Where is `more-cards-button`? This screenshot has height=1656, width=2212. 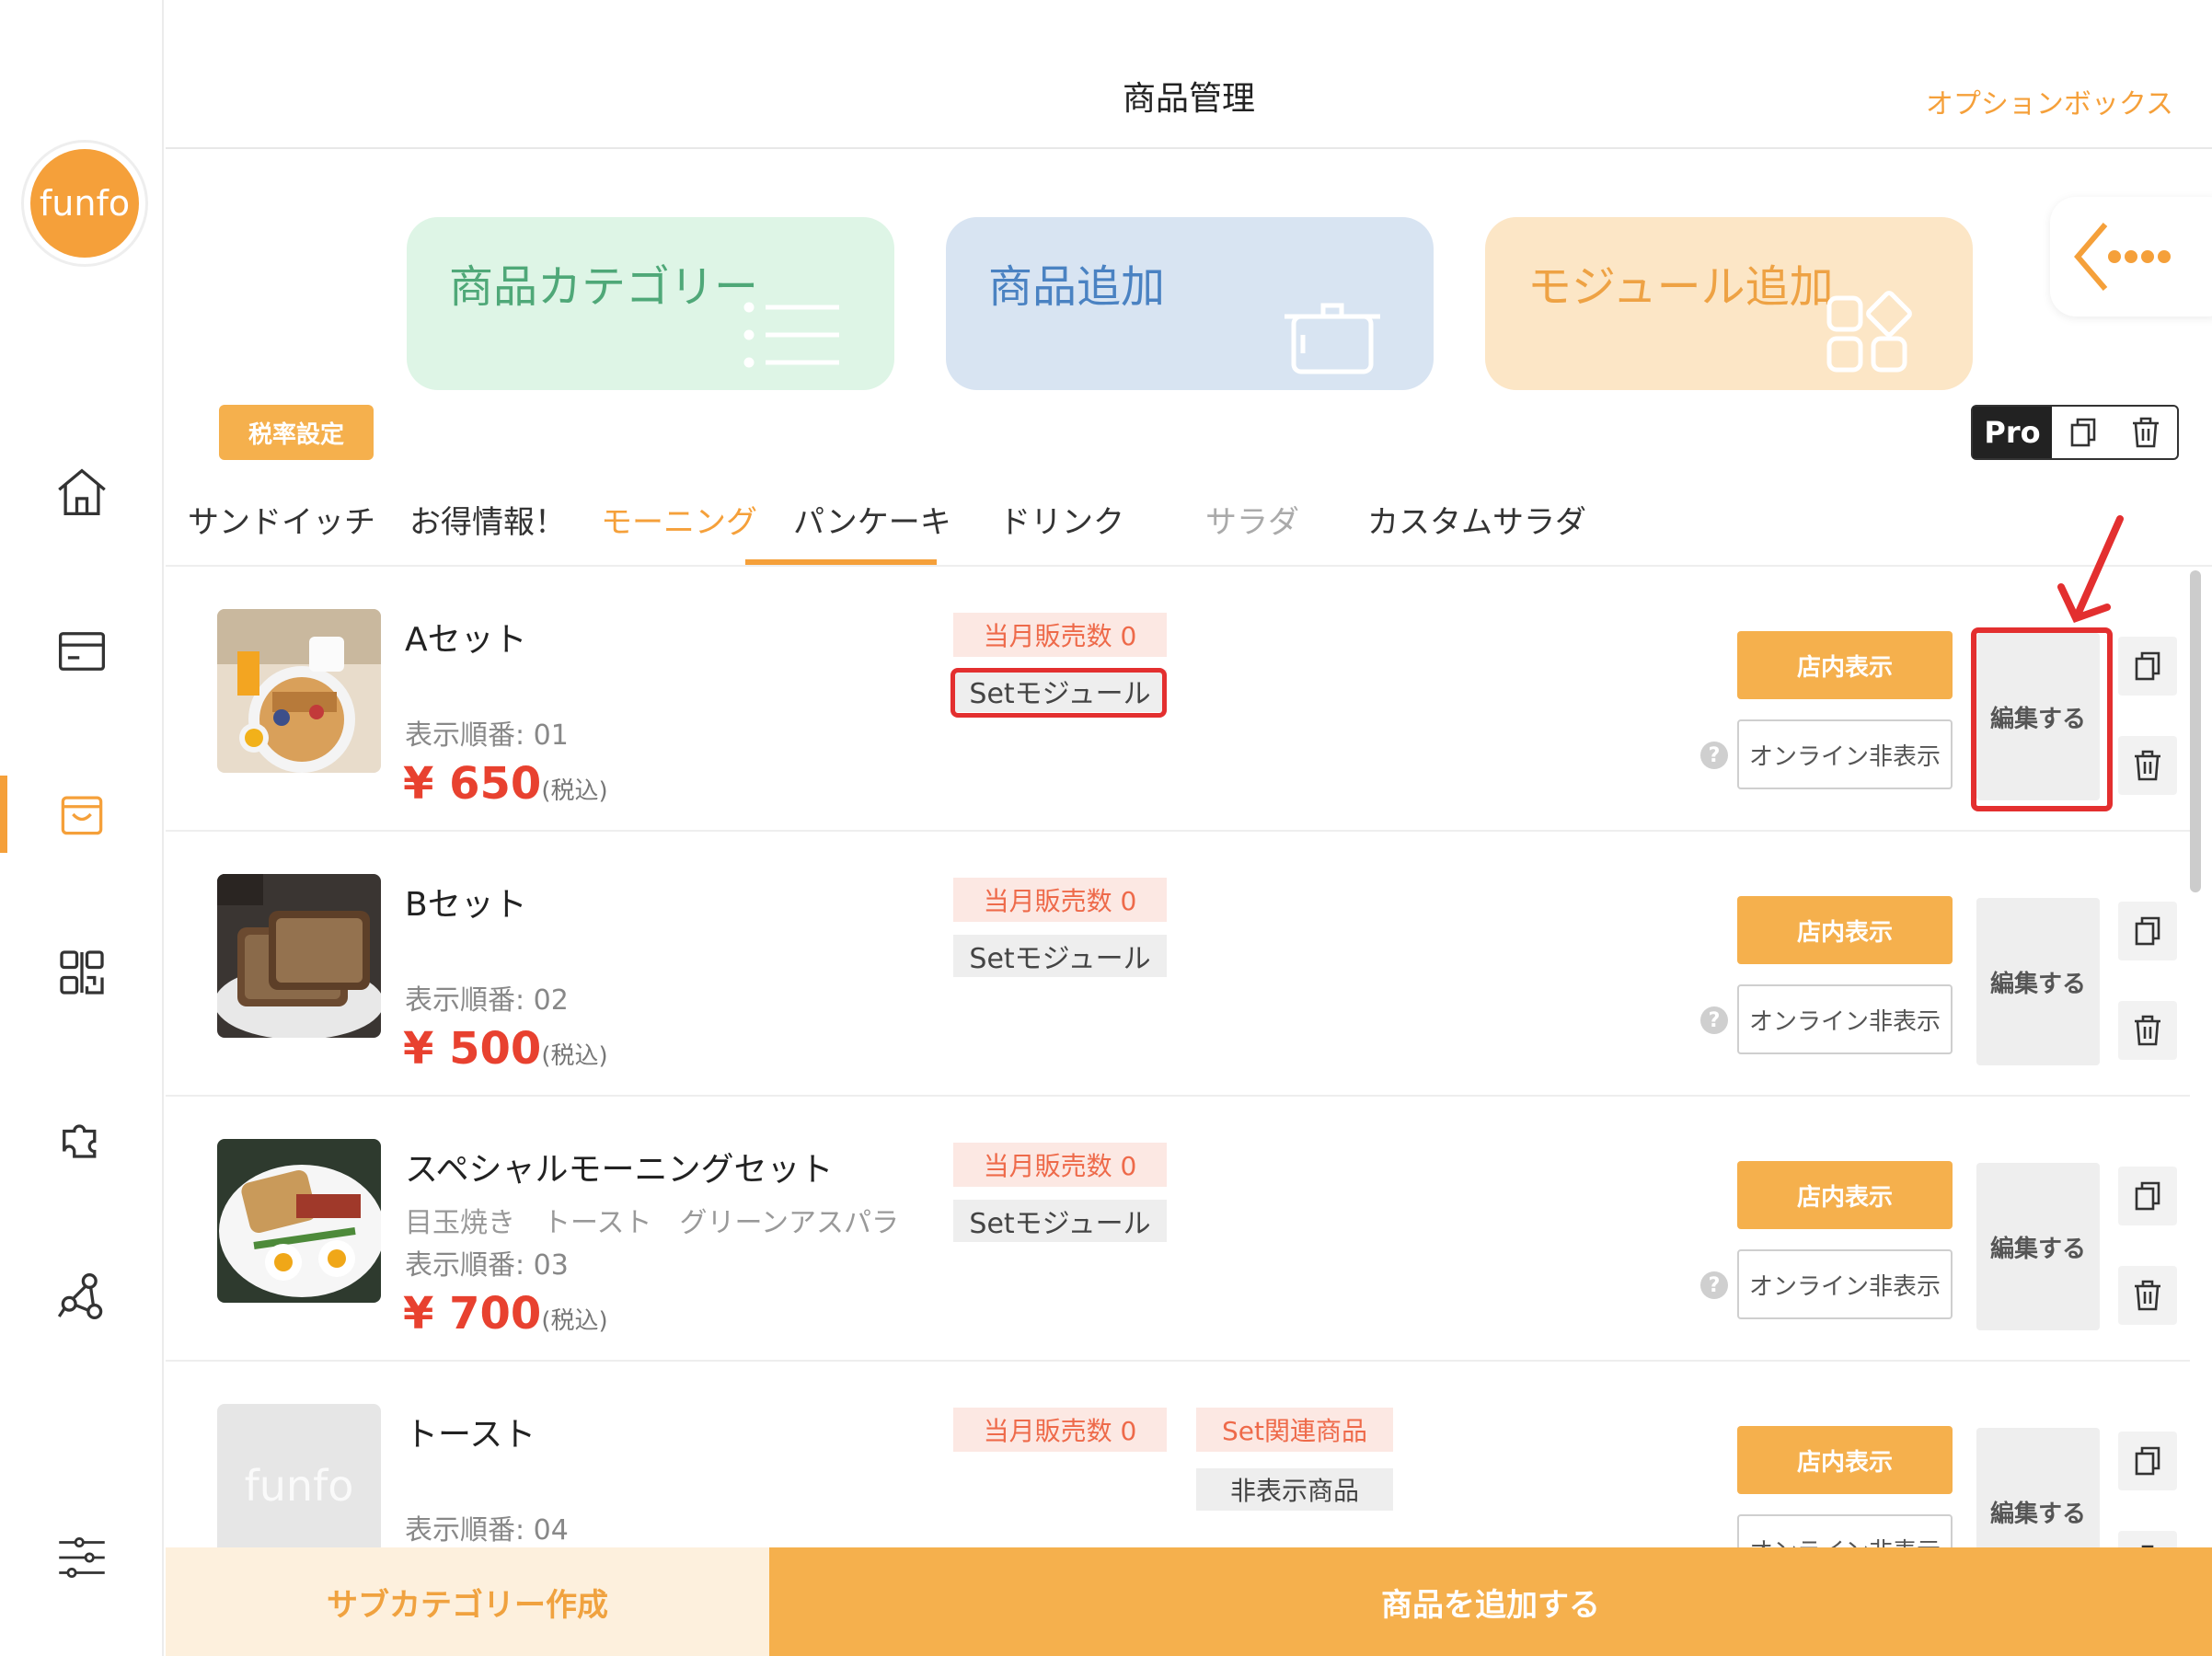
more-cards-button is located at coordinates (2131, 256).